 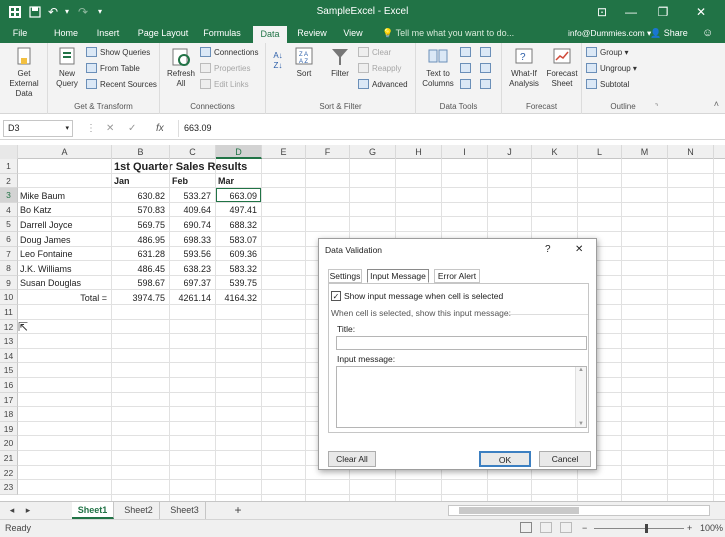 What do you see at coordinates (139, 510) in the screenshot?
I see `sheet-tab-sheet2: Sheet2` at bounding box center [139, 510].